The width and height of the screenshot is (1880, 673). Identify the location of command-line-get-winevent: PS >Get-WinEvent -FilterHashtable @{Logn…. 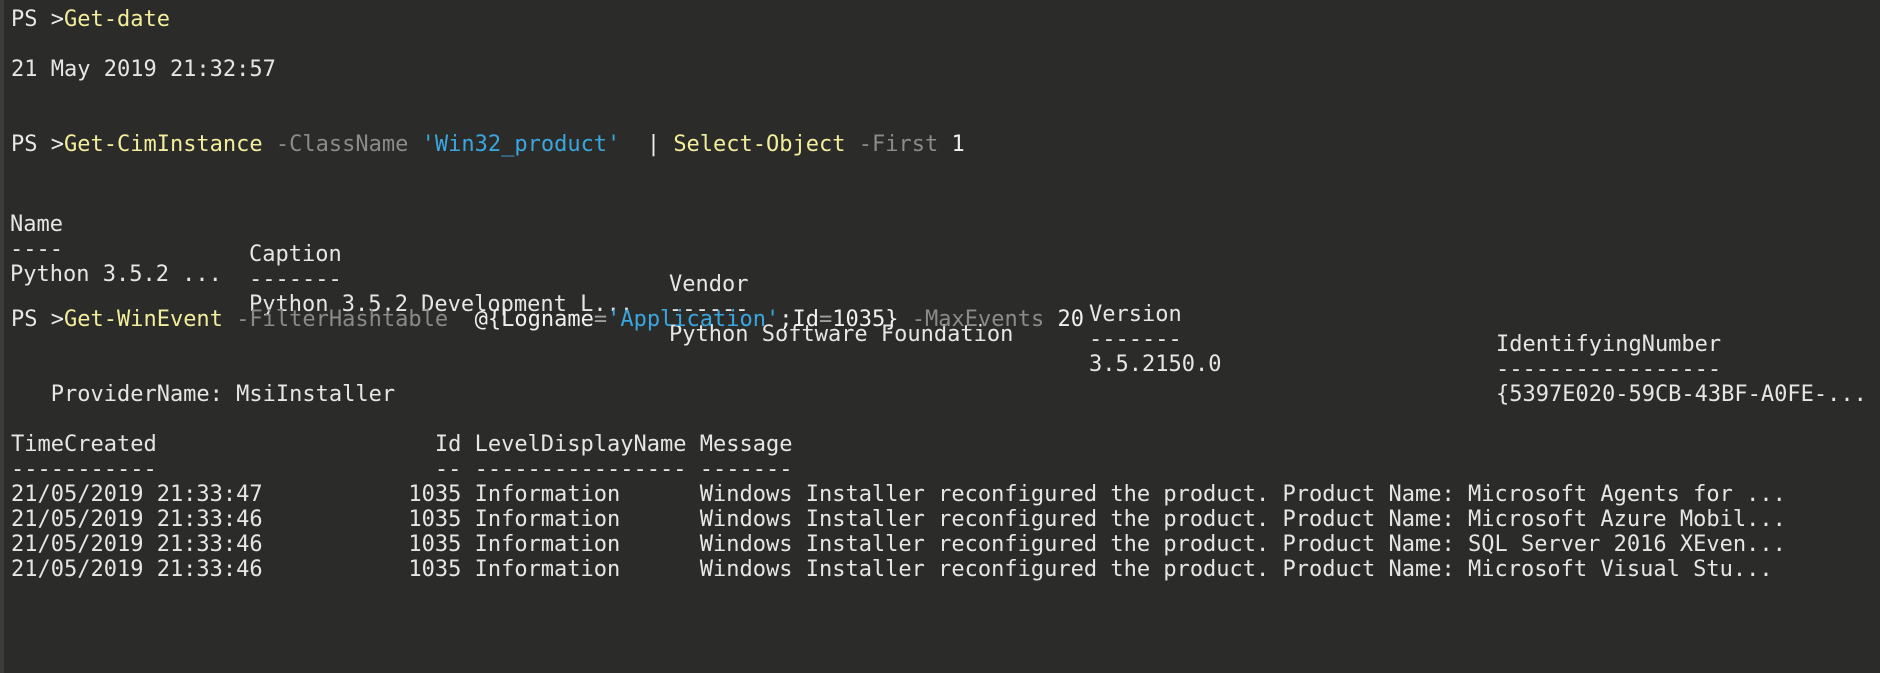
(547, 320).